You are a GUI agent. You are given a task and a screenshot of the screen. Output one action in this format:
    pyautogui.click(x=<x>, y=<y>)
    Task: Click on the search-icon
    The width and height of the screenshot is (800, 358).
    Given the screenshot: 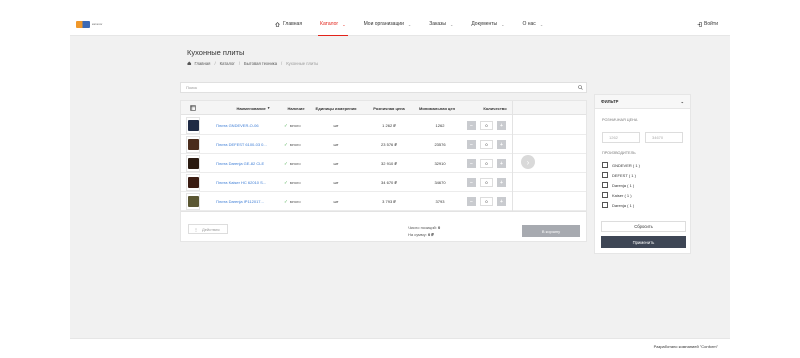 What is the action you would take?
    pyautogui.click(x=580, y=87)
    